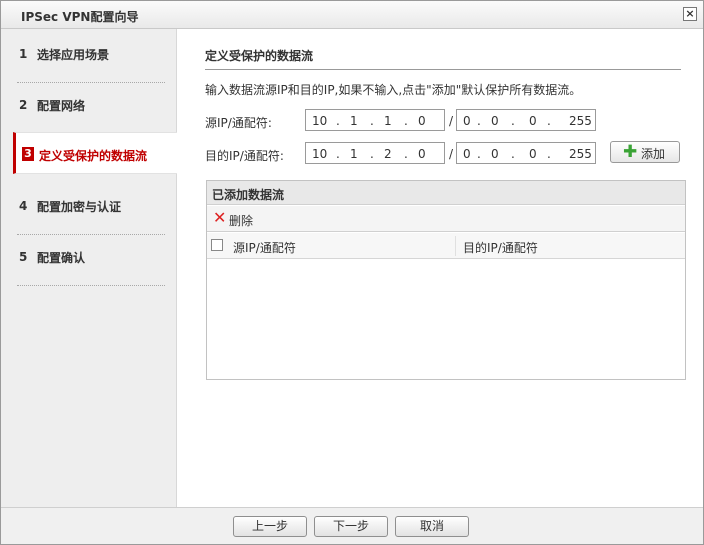  What do you see at coordinates (61, 106) in the screenshot?
I see `step-label: 配置网络` at bounding box center [61, 106].